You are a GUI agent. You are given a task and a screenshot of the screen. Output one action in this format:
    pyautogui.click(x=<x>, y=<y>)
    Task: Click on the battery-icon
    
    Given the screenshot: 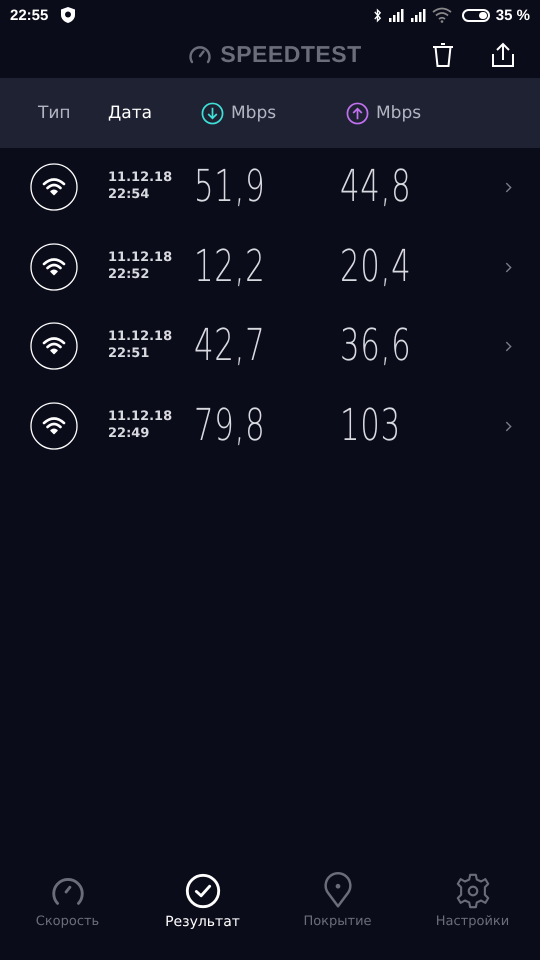 What is the action you would take?
    pyautogui.click(x=476, y=15)
    